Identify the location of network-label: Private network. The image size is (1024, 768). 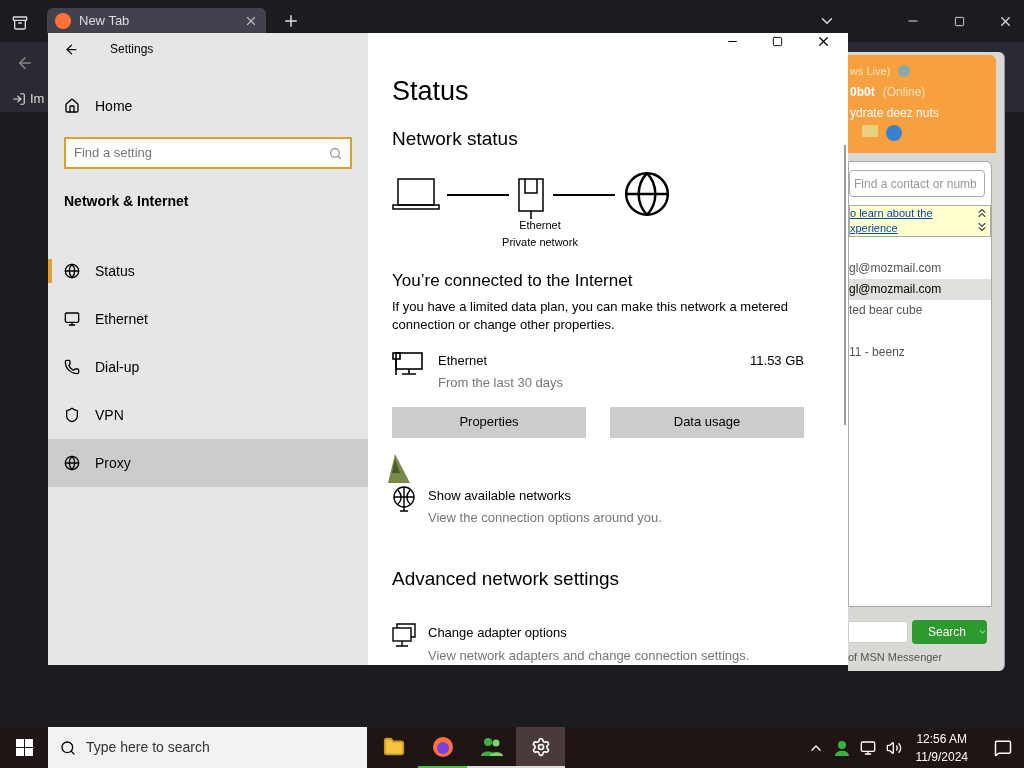
(540, 242).